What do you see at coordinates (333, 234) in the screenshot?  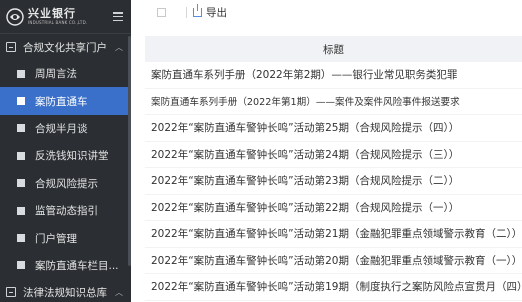 I see `table-row: 2022年“案防直通车警钟长鸣”活动第21期（金融犯罪重点领域警示教育（二））` at bounding box center [333, 234].